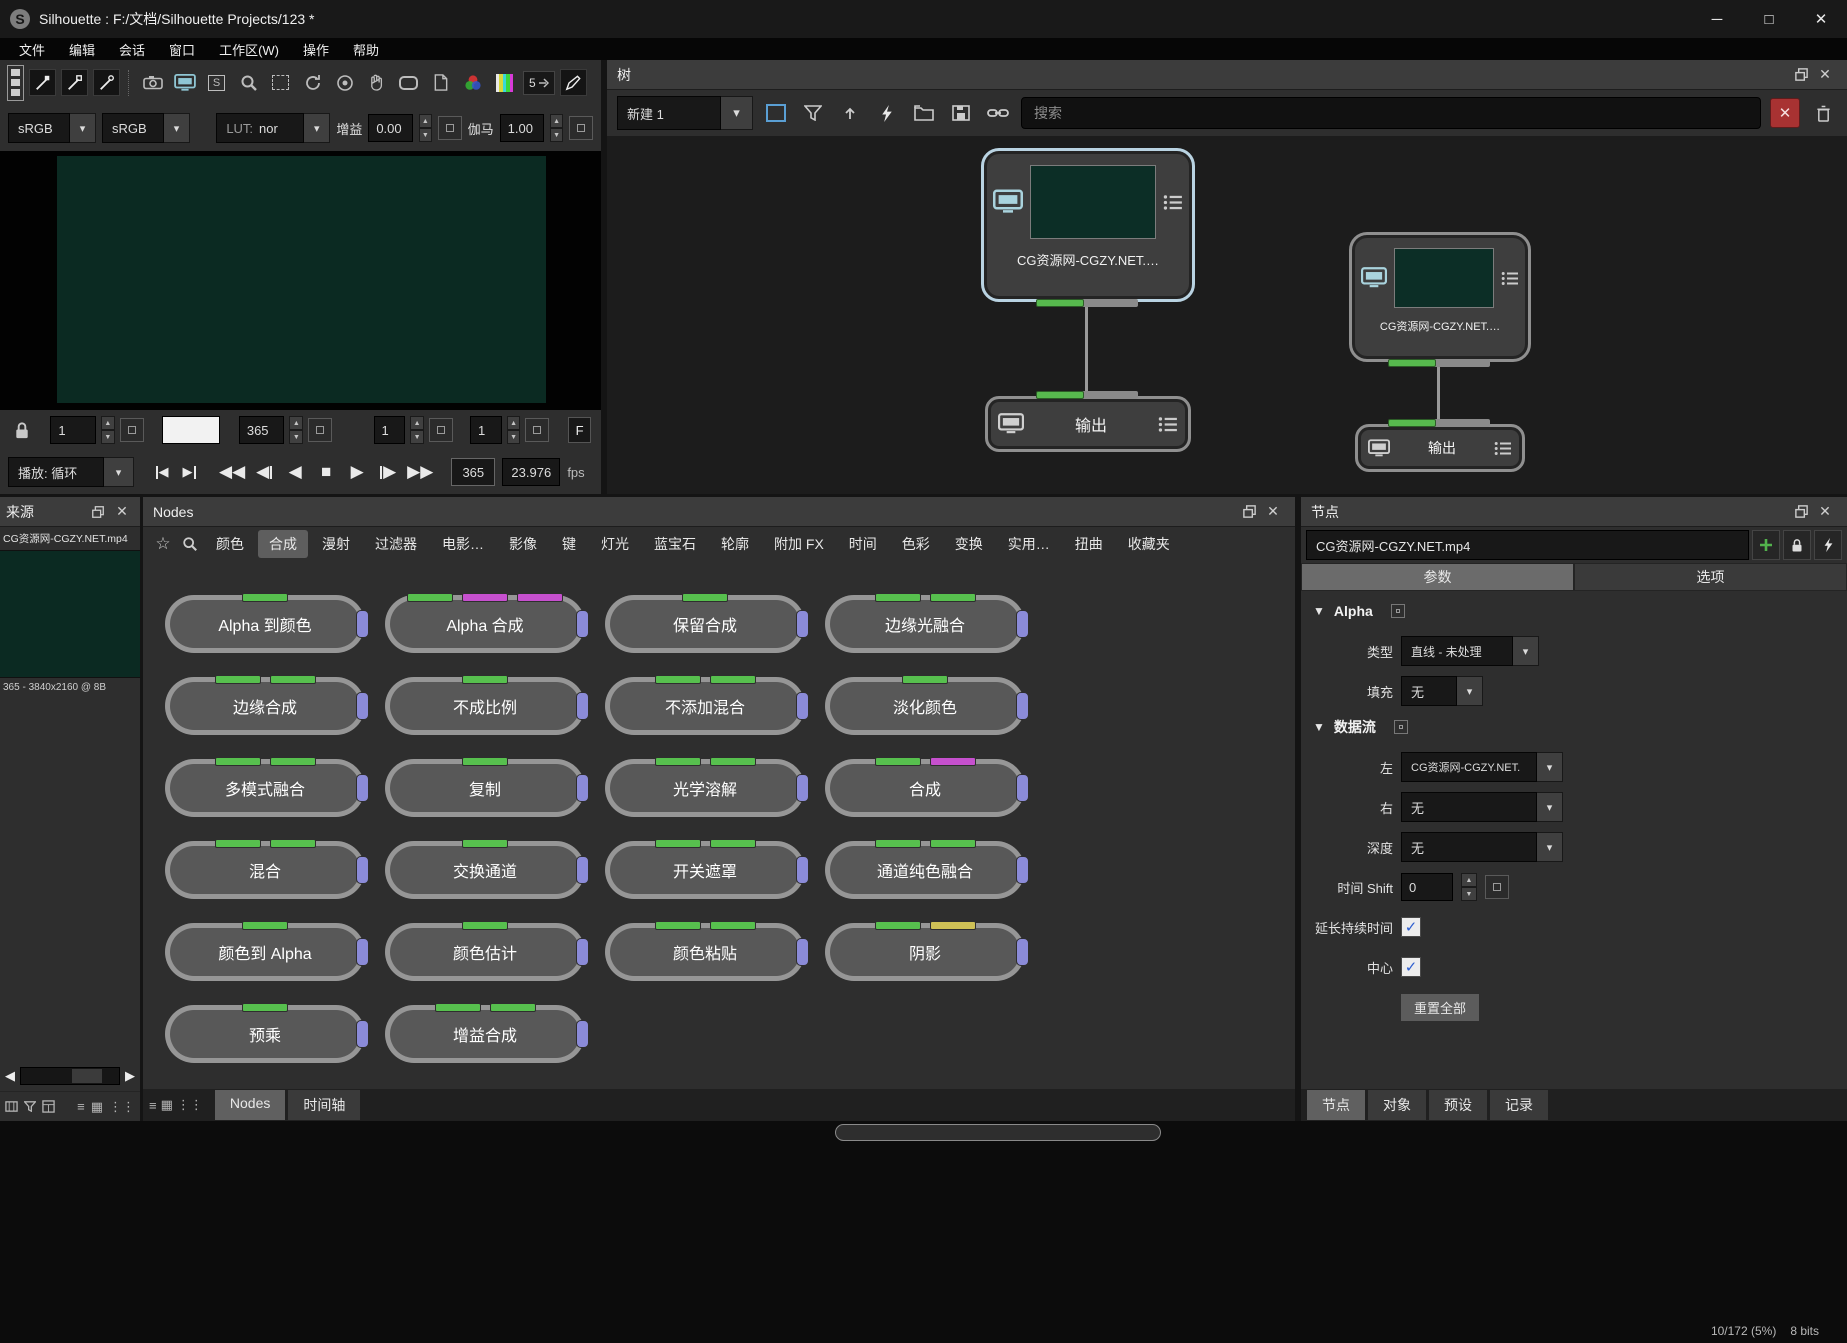 Image resolution: width=1847 pixels, height=1343 pixels. I want to click on viewer-viewport, so click(300, 280).